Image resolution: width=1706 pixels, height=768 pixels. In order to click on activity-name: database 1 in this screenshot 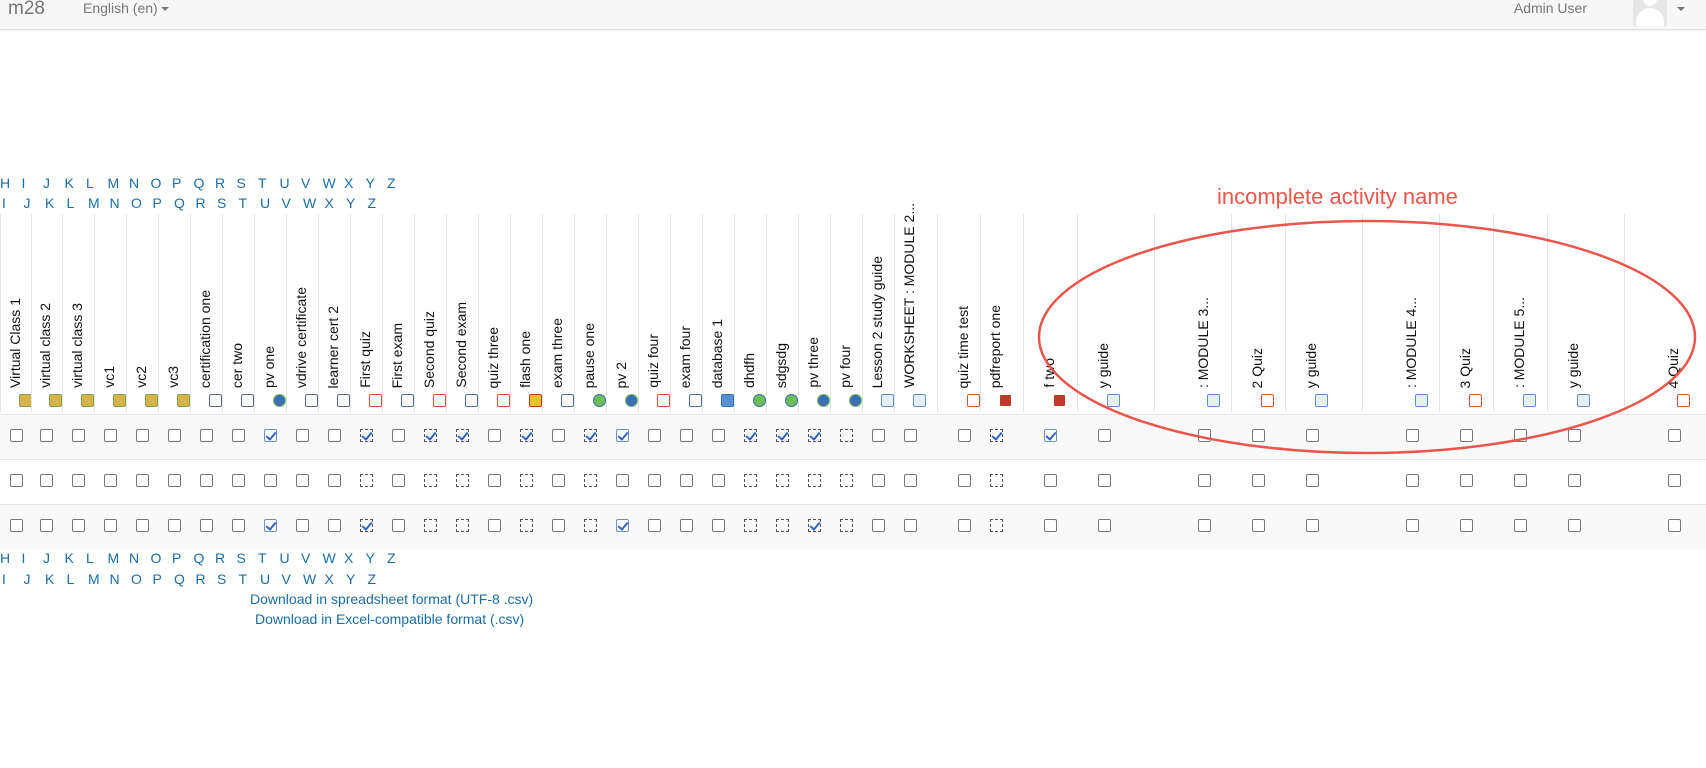, I will do `click(717, 353)`.